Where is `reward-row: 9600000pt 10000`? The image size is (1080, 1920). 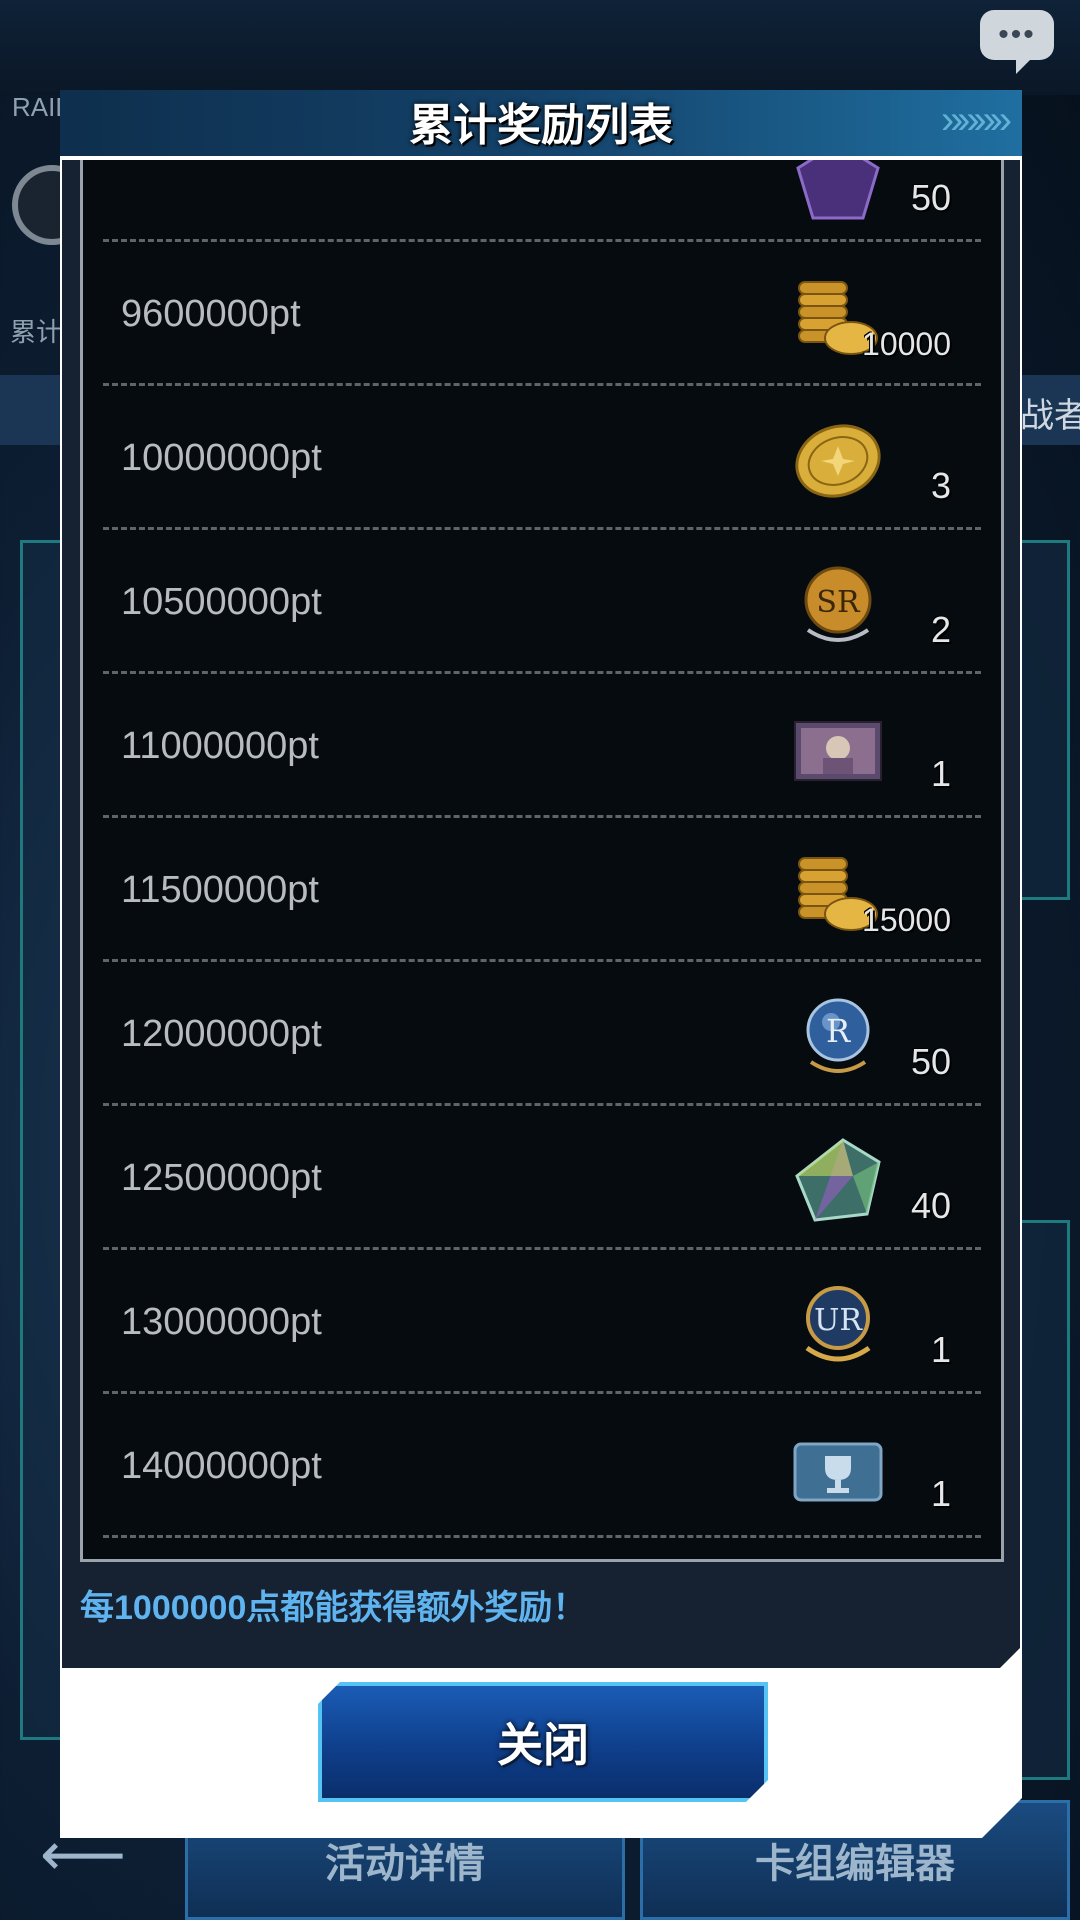
reward-row: 9600000pt 10000 is located at coordinates (542, 314).